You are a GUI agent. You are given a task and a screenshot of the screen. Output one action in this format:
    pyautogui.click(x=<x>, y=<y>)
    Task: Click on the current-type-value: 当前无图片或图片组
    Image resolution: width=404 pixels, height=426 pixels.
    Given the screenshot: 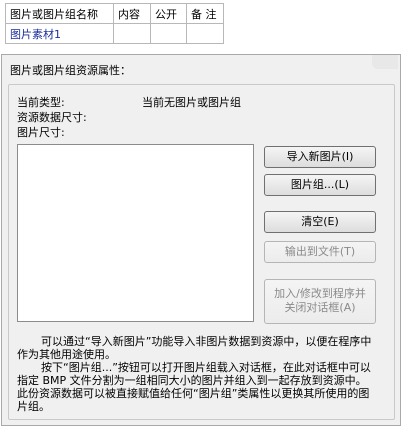 What is the action you would take?
    pyautogui.click(x=191, y=102)
    